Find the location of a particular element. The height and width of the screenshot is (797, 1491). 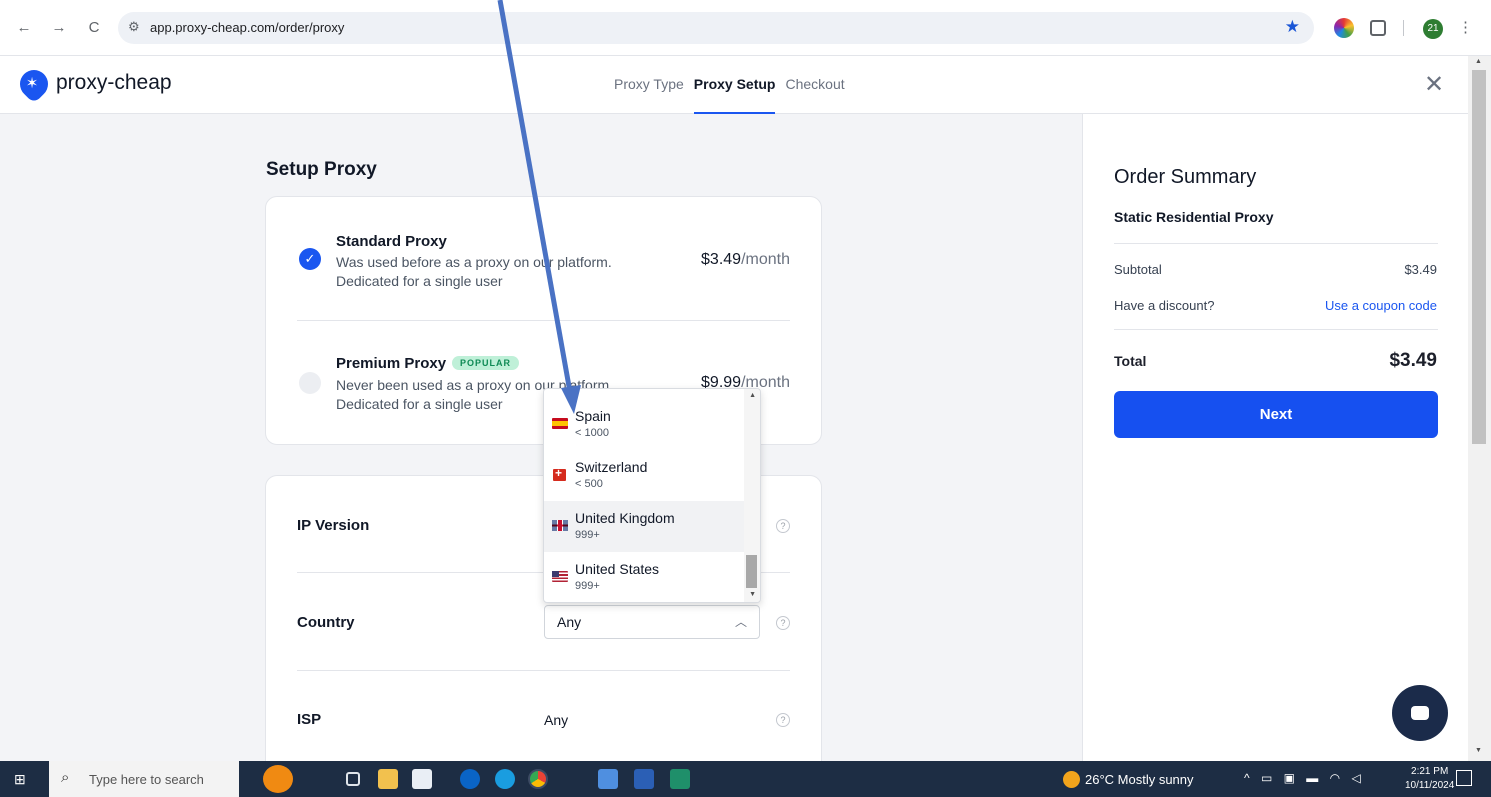

step-proxy-type: Proxy Type is located at coordinates (649, 95).